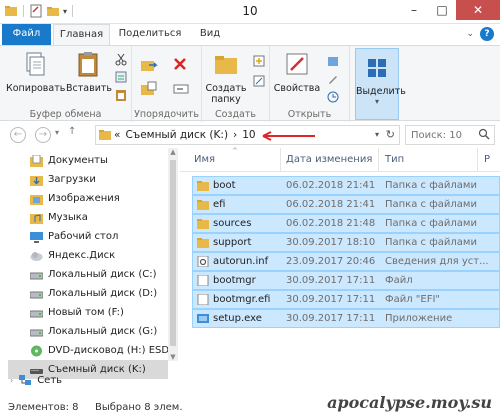  What do you see at coordinates (297, 64) in the screenshot?
I see `properties-icon` at bounding box center [297, 64].